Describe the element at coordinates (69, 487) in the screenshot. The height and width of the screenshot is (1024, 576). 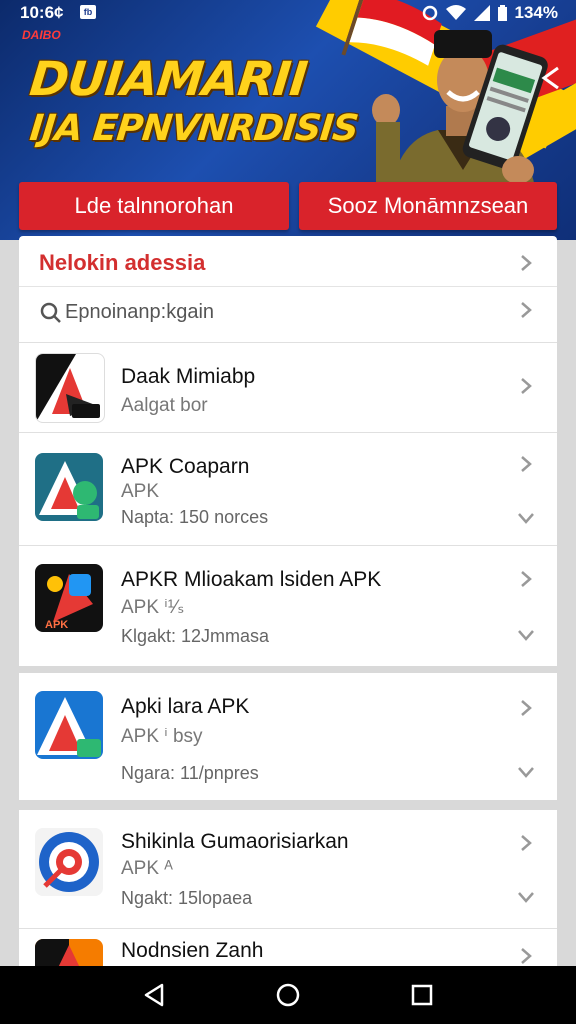
I see `app-a-teal-icon` at that location.